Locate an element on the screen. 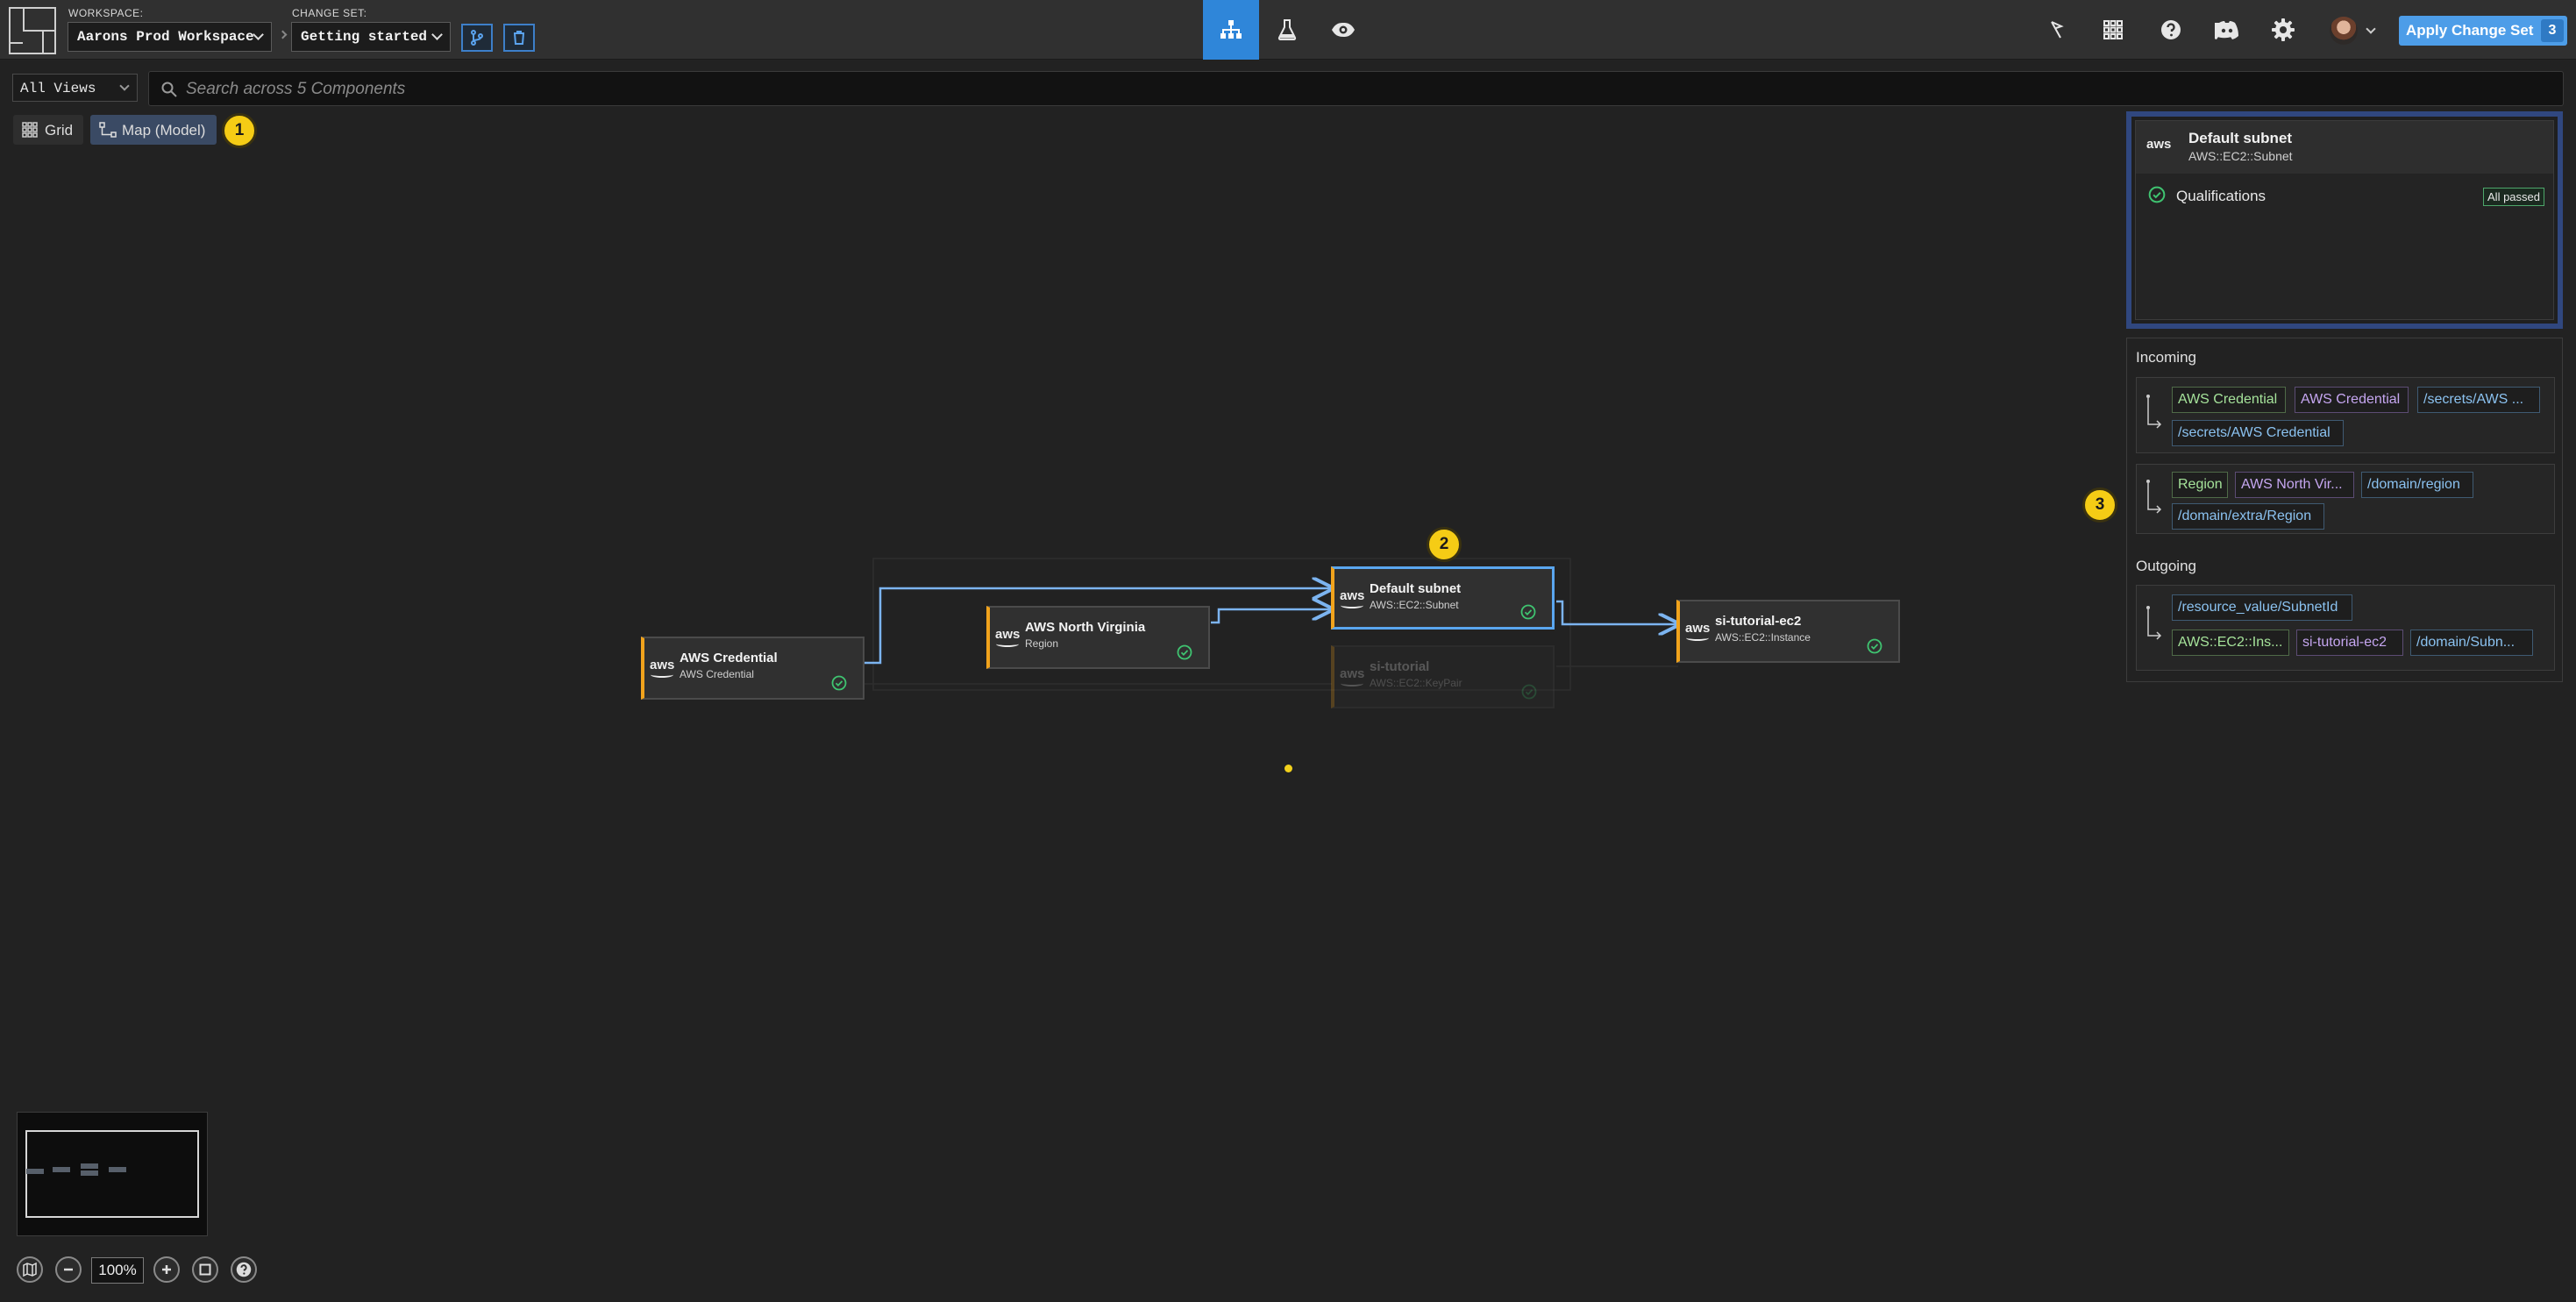 The image size is (2576, 1302). canvas-help-button is located at coordinates (244, 1269).